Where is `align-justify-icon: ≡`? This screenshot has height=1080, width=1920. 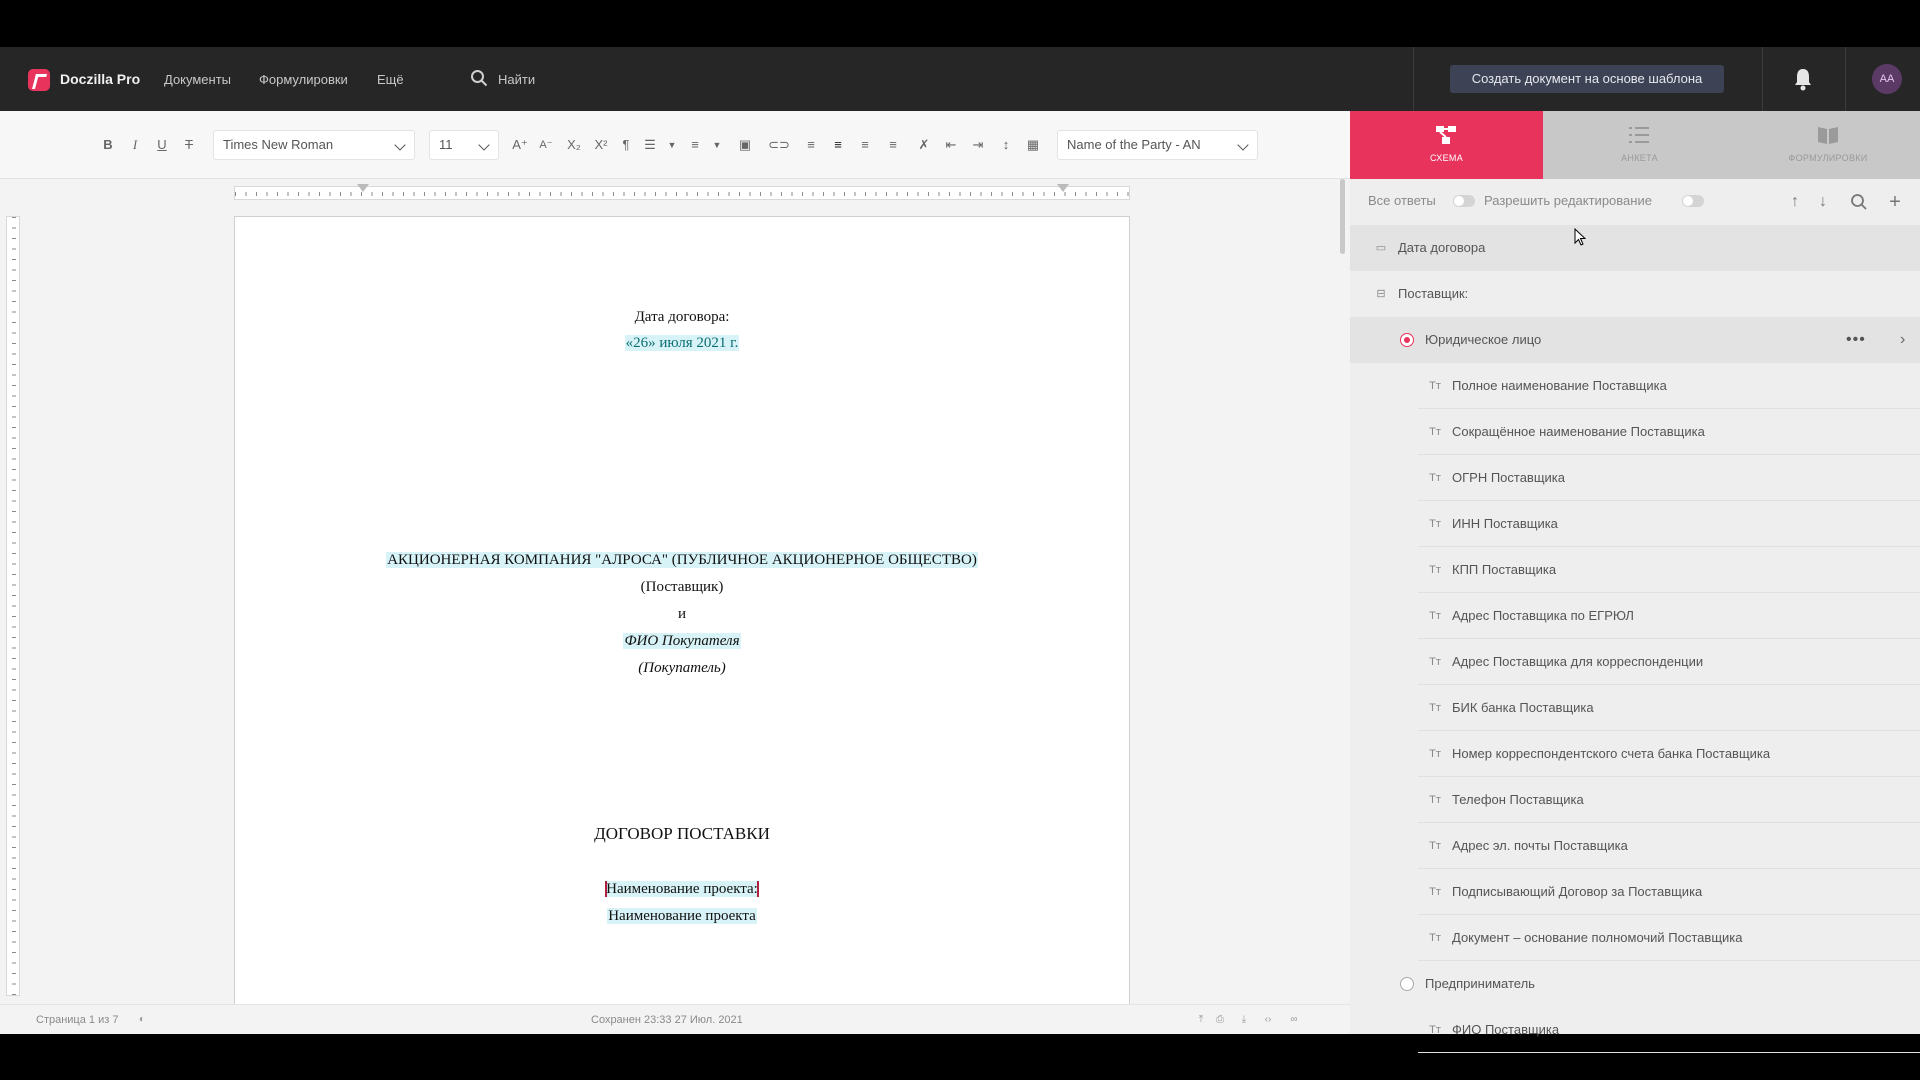 align-justify-icon: ≡ is located at coordinates (893, 145).